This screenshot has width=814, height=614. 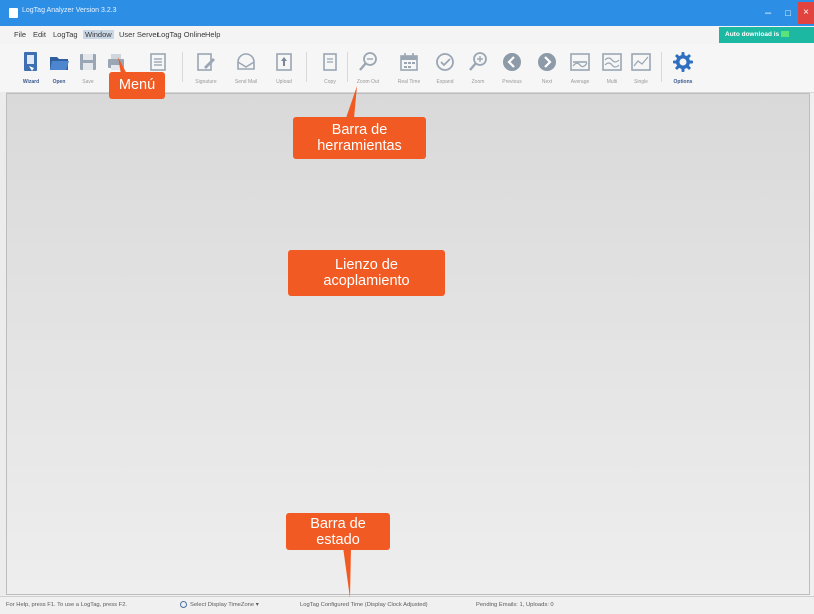 What do you see at coordinates (206, 62) in the screenshot?
I see `signature-icon` at bounding box center [206, 62].